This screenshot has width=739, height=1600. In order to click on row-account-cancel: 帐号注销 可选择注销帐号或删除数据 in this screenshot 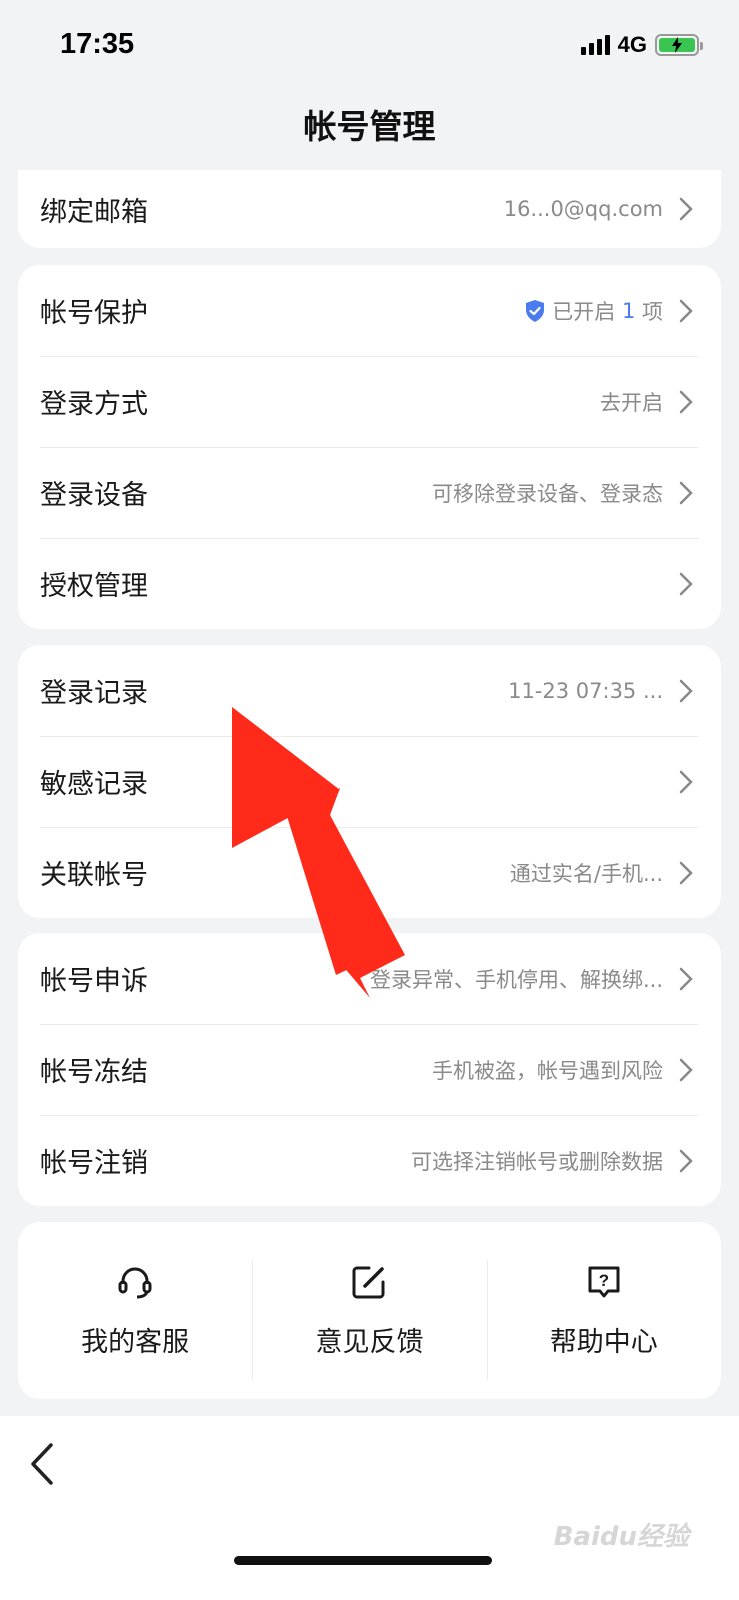, I will do `click(369, 1160)`.